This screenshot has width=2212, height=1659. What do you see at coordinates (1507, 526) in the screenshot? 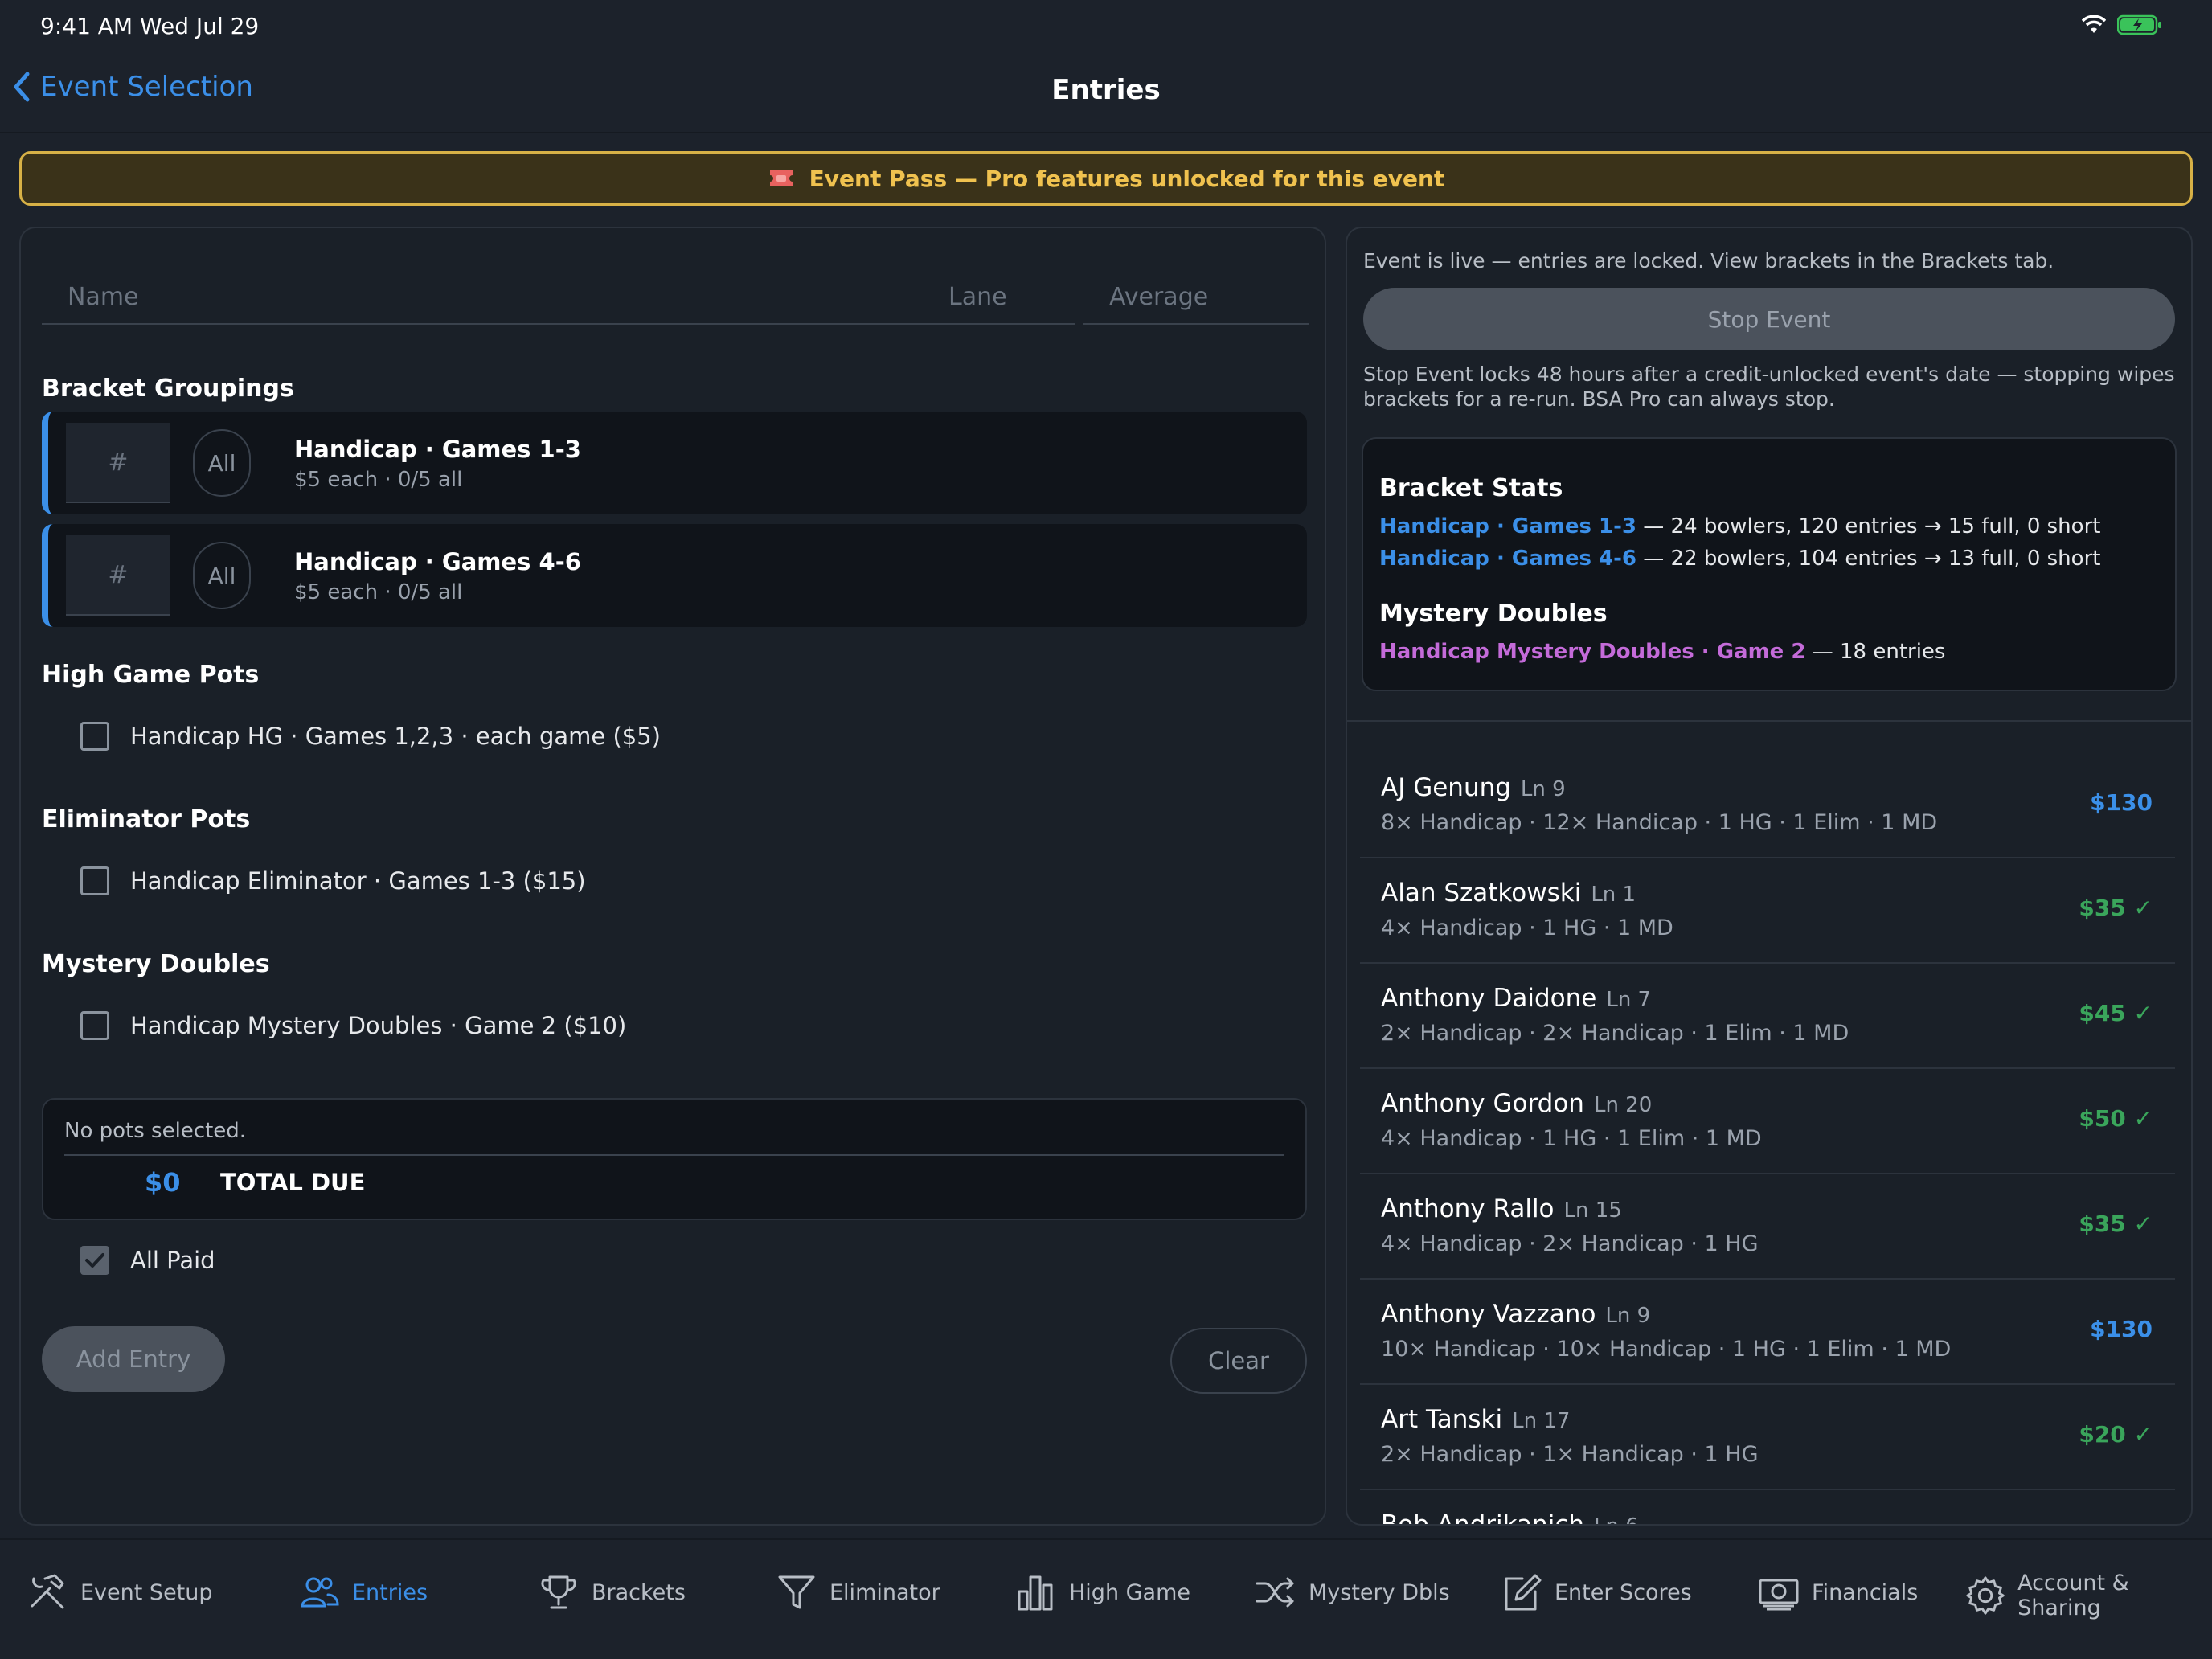
I see `bracket-stats-link: Handicap · Games 1-3` at bounding box center [1507, 526].